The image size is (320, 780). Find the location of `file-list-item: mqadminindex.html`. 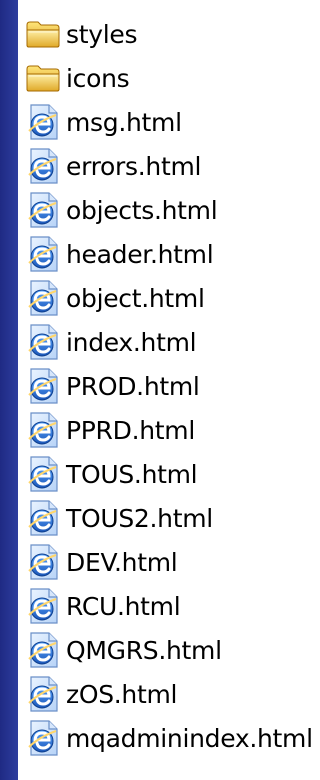

file-list-item: mqadminindex.html is located at coordinates (169, 738).